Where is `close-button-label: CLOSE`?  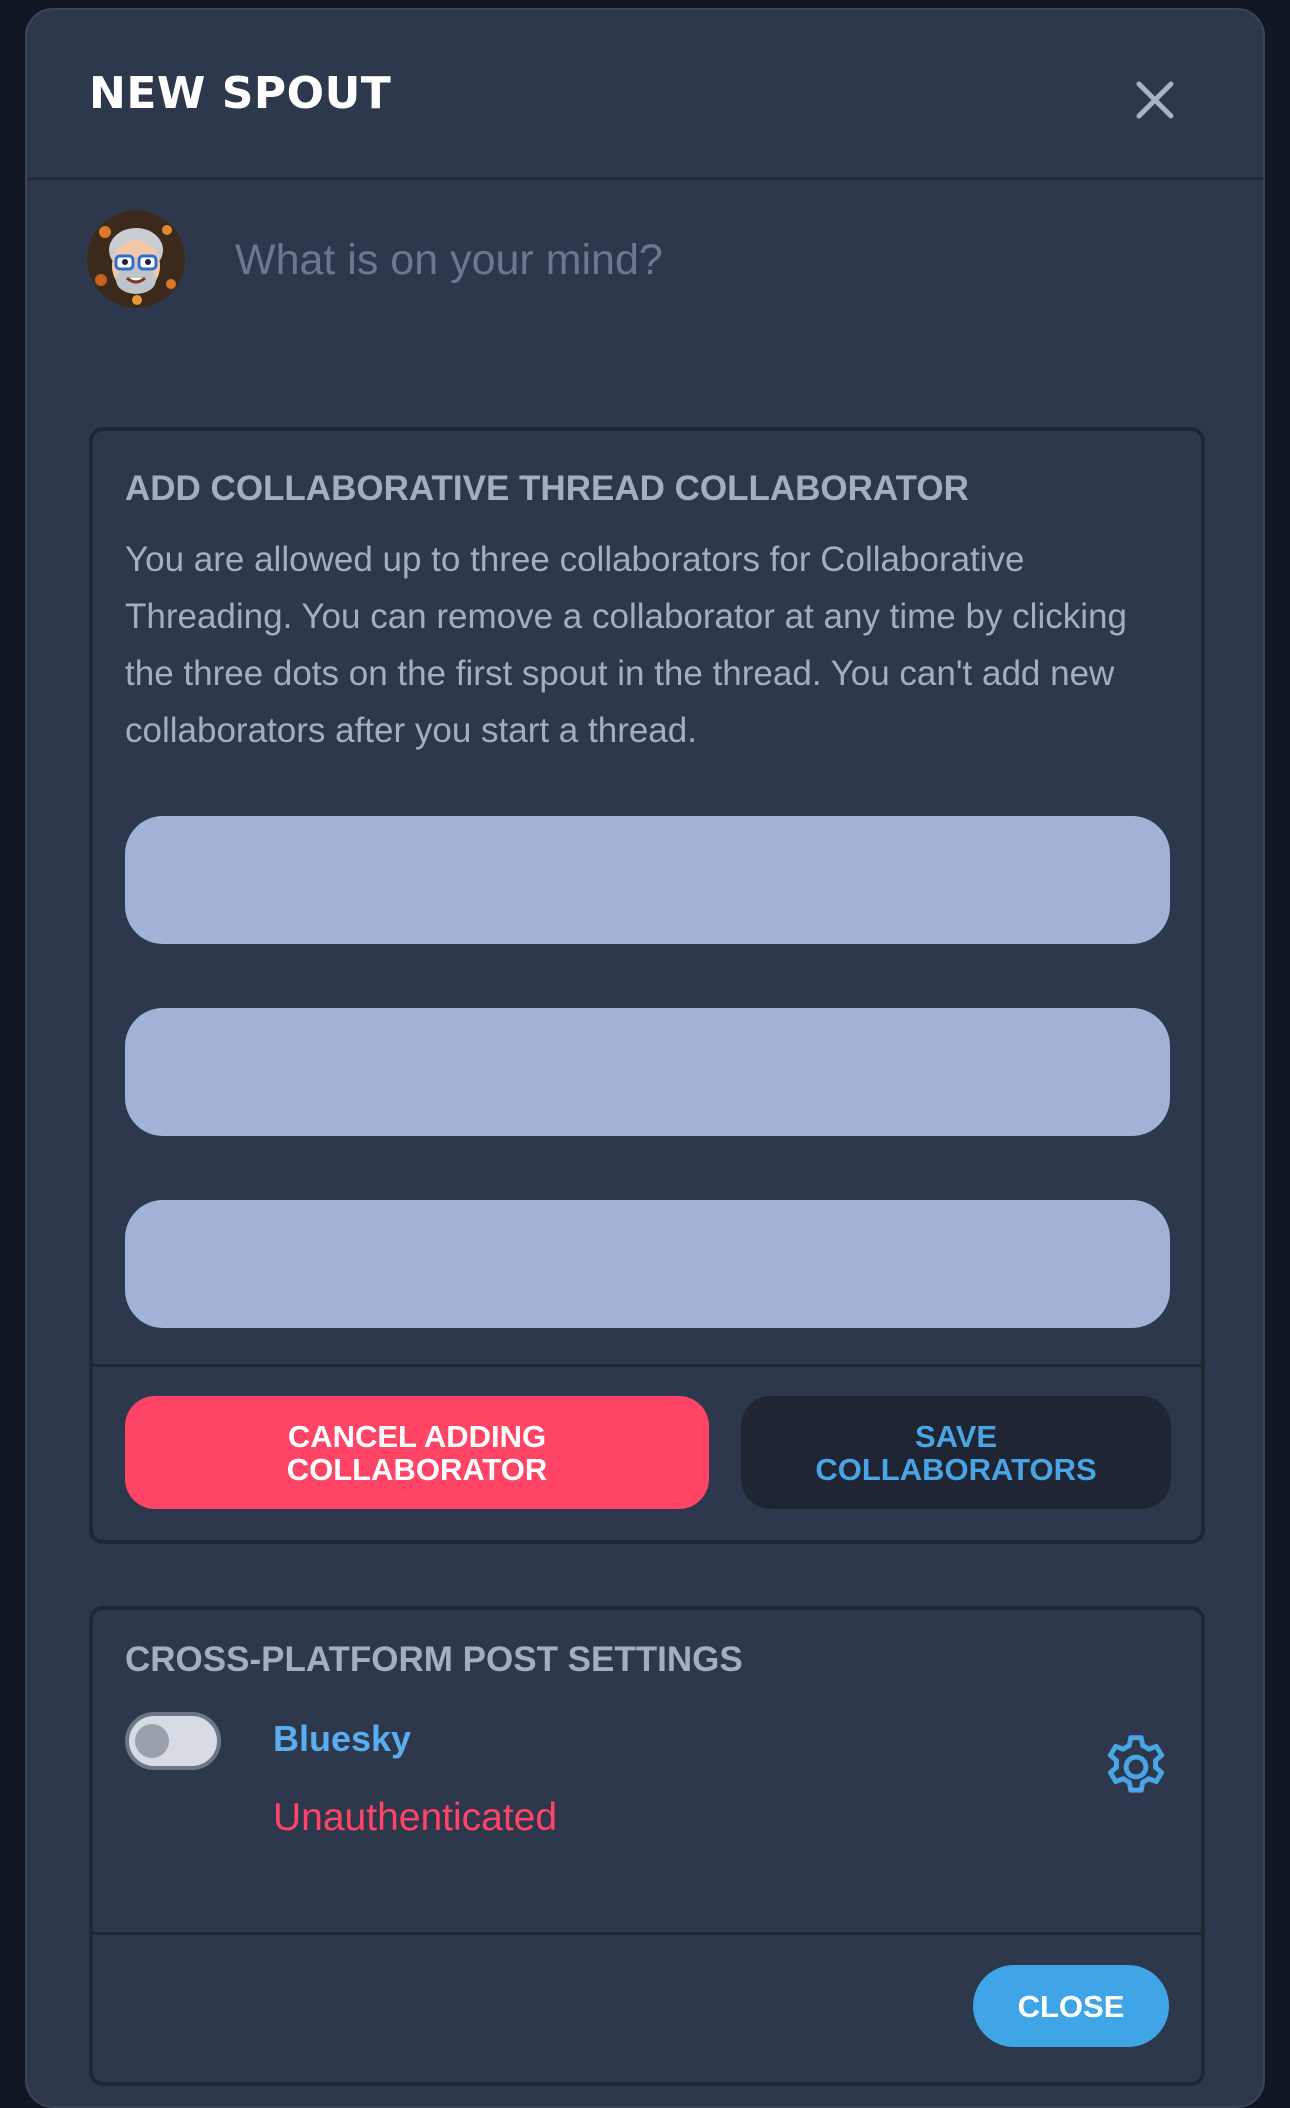
close-button-label: CLOSE is located at coordinates (1071, 2006).